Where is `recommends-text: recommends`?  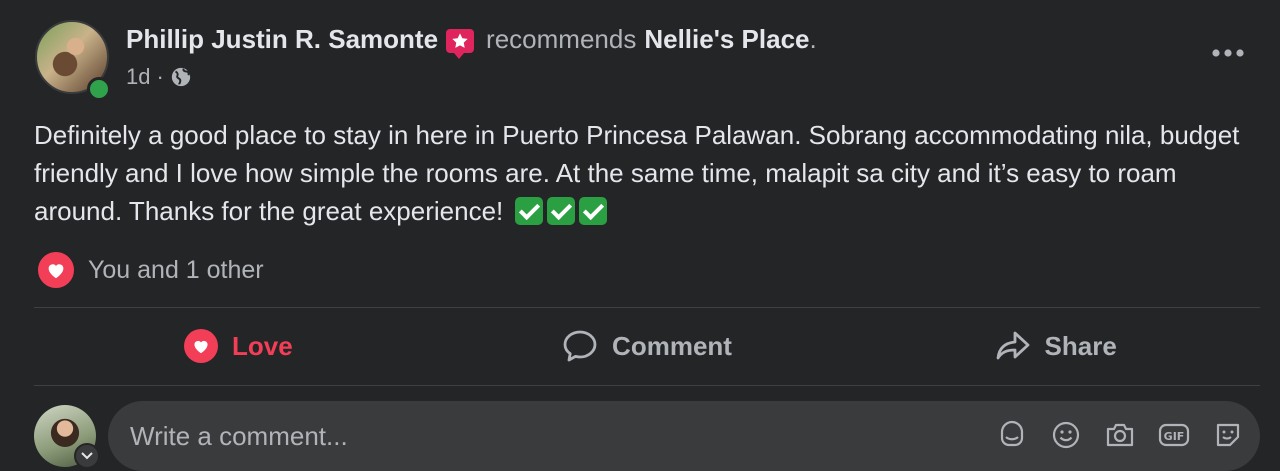
recommends-text: recommends is located at coordinates (561, 39).